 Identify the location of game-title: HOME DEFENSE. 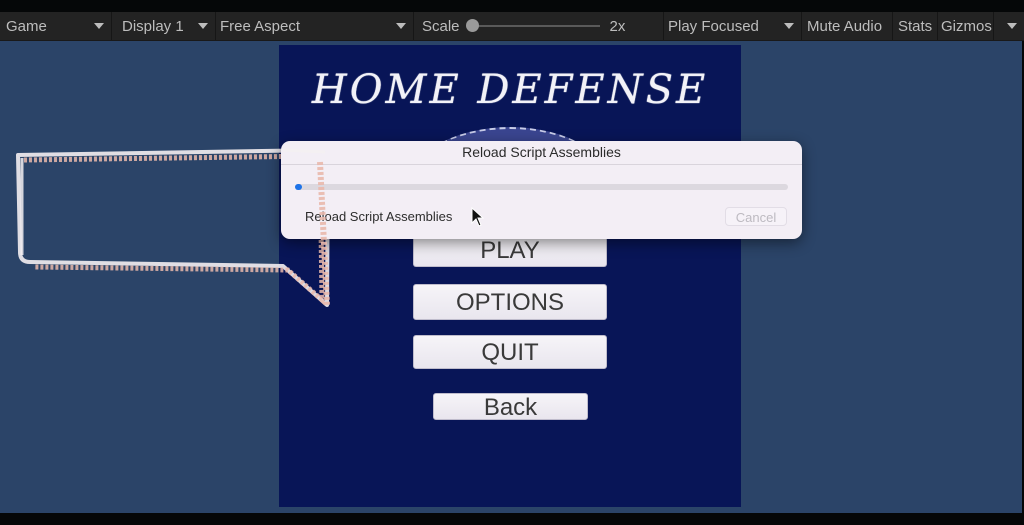
(510, 90).